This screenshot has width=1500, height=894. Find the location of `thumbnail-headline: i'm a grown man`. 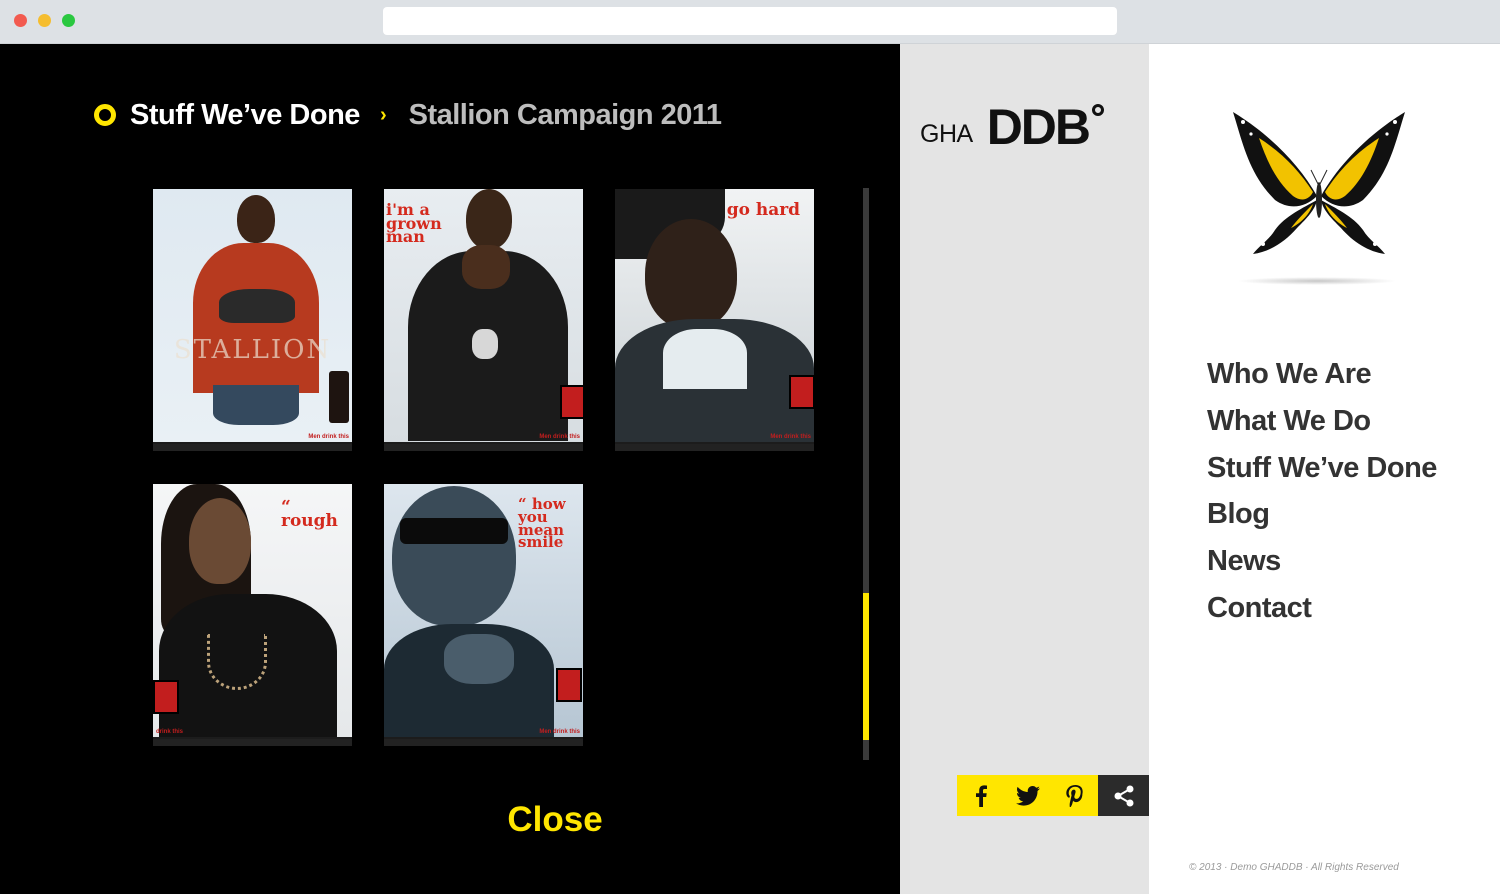

thumbnail-headline: i'm a grown man is located at coordinates (414, 223).